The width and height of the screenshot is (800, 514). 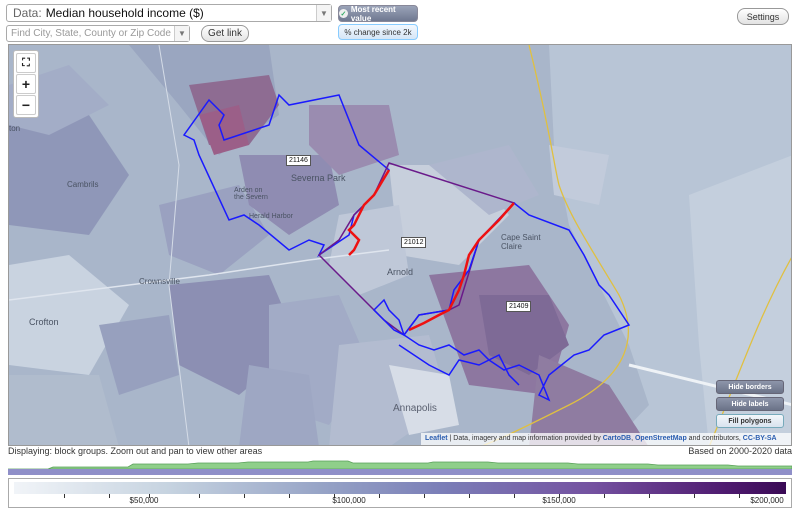 I want to click on pct-change-button: % change since 2k, so click(x=378, y=32).